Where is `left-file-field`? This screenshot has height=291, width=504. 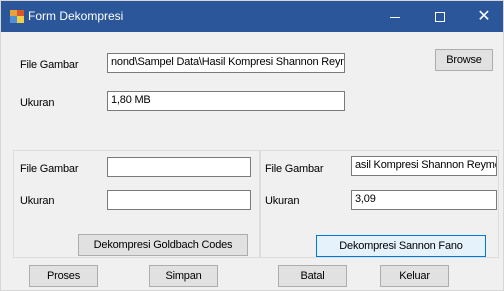
left-file-field is located at coordinates (179, 167).